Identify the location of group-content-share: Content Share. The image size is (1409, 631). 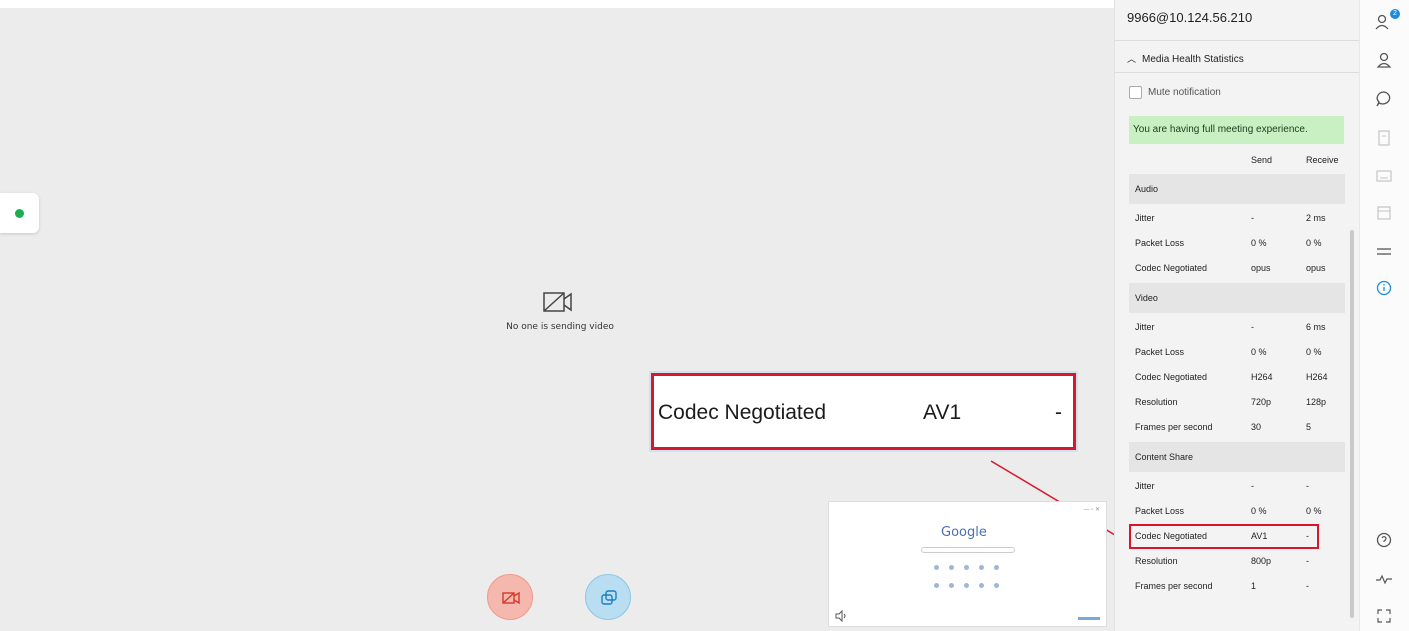
(1237, 457).